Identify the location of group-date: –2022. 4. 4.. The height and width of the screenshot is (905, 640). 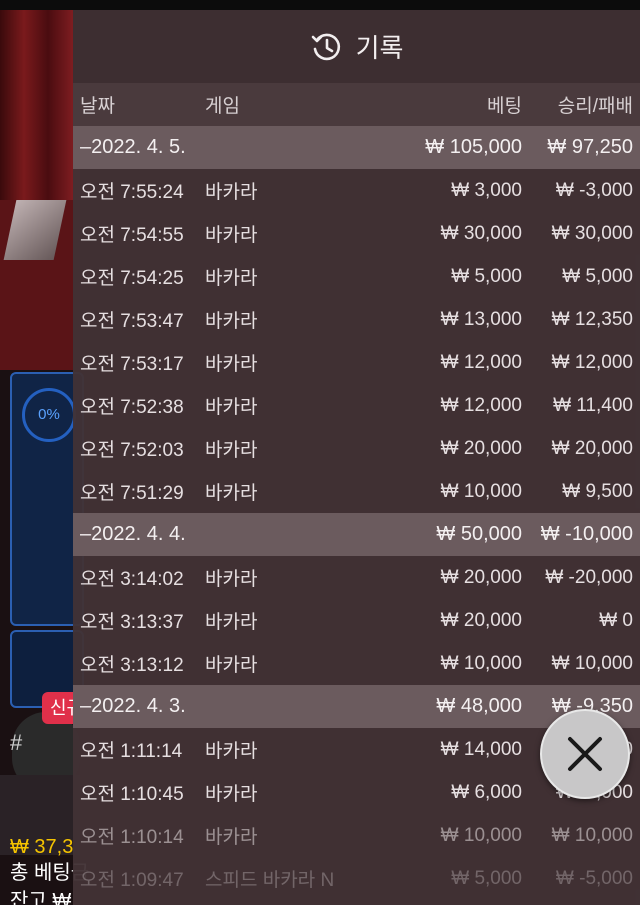
(133, 534).